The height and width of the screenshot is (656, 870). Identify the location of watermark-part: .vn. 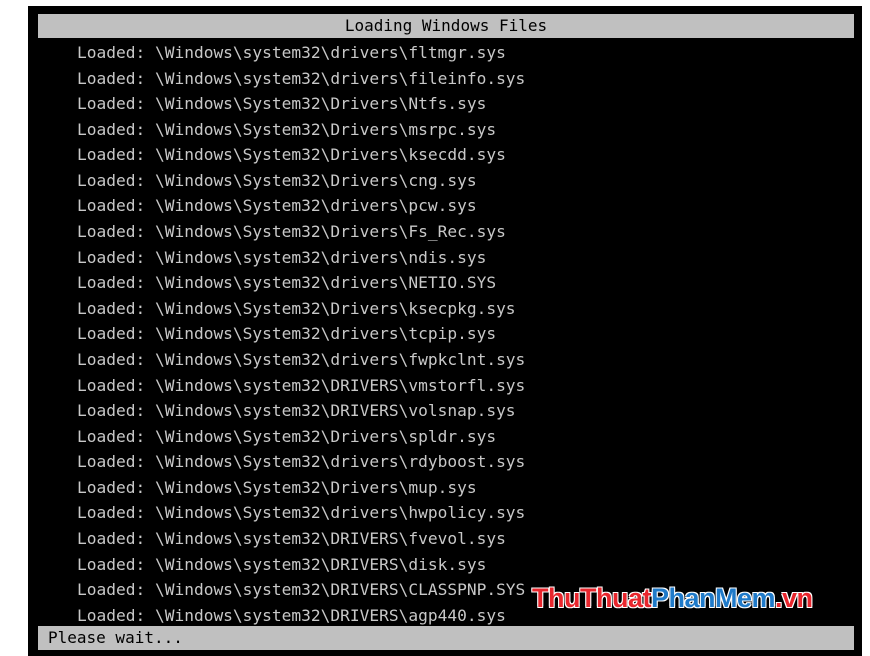
(794, 598).